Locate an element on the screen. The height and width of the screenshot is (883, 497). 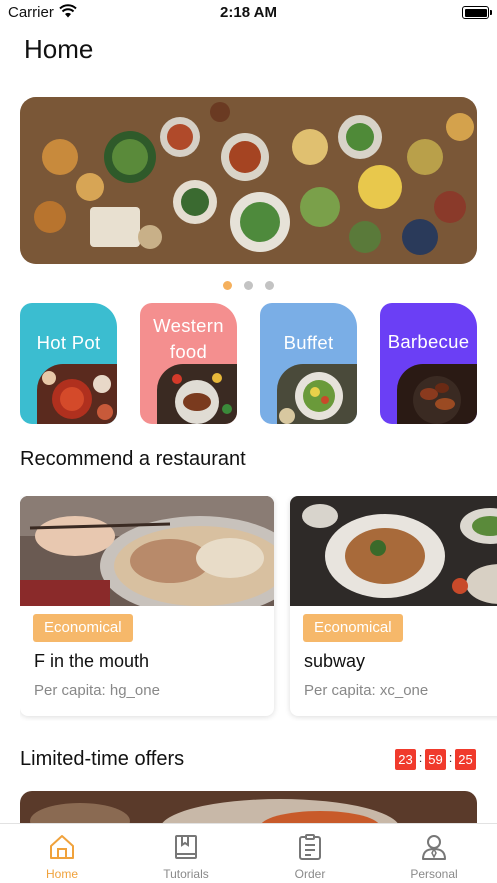
tab-bar: Home Tutorials Order Personal is located at coordinates (248, 853).